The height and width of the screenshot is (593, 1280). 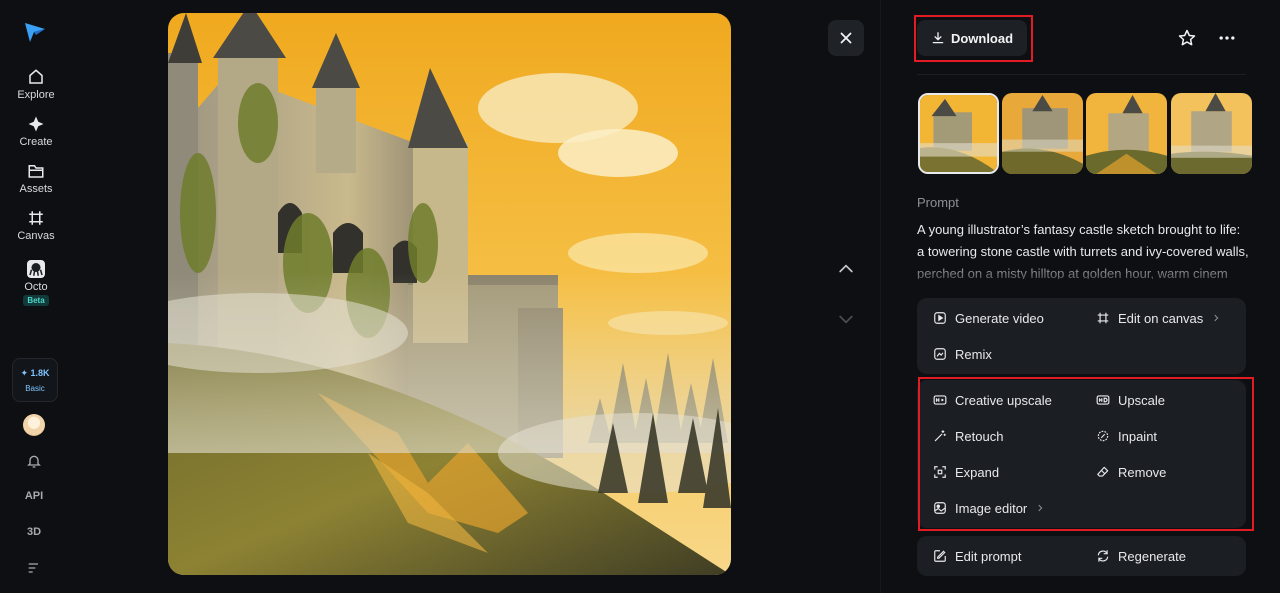 I want to click on image-editor-button: Image editor, so click(x=989, y=508).